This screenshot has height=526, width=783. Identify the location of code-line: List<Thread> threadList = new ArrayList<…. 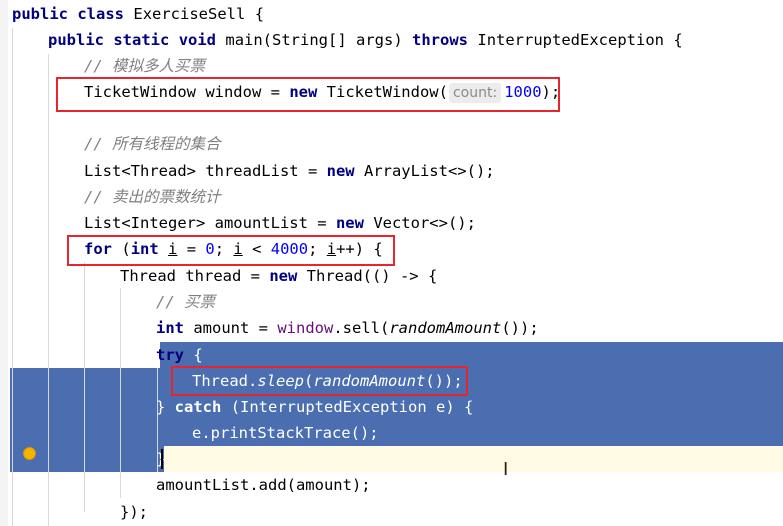
(289, 171).